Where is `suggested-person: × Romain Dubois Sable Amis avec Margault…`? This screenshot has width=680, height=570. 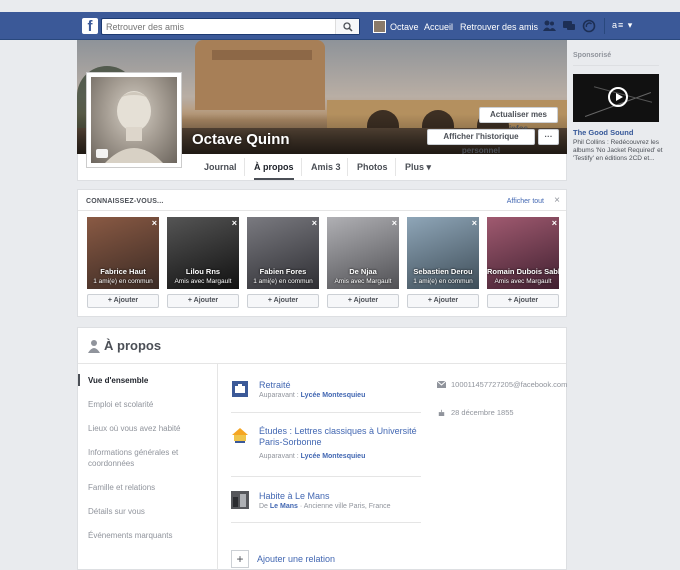
suggested-person: × Romain Dubois Sable Amis avec Margault… is located at coordinates (523, 262).